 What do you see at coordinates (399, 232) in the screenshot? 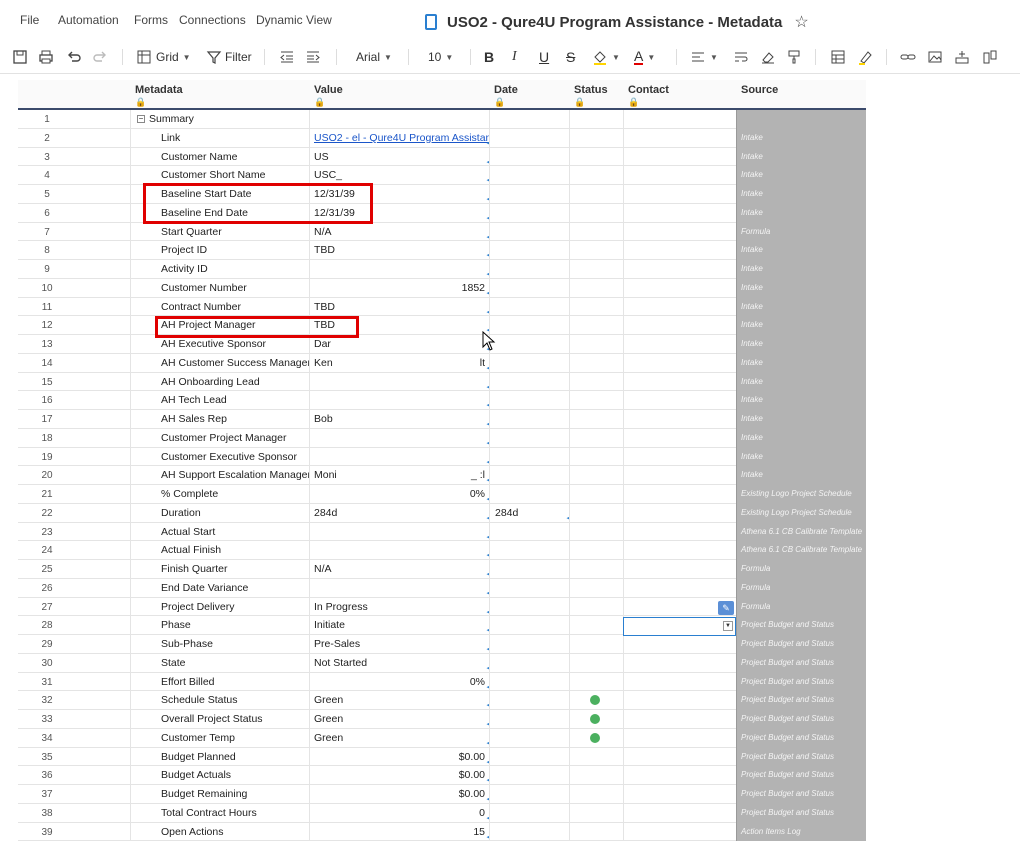
I see `value-cell: N/A◂` at bounding box center [399, 232].